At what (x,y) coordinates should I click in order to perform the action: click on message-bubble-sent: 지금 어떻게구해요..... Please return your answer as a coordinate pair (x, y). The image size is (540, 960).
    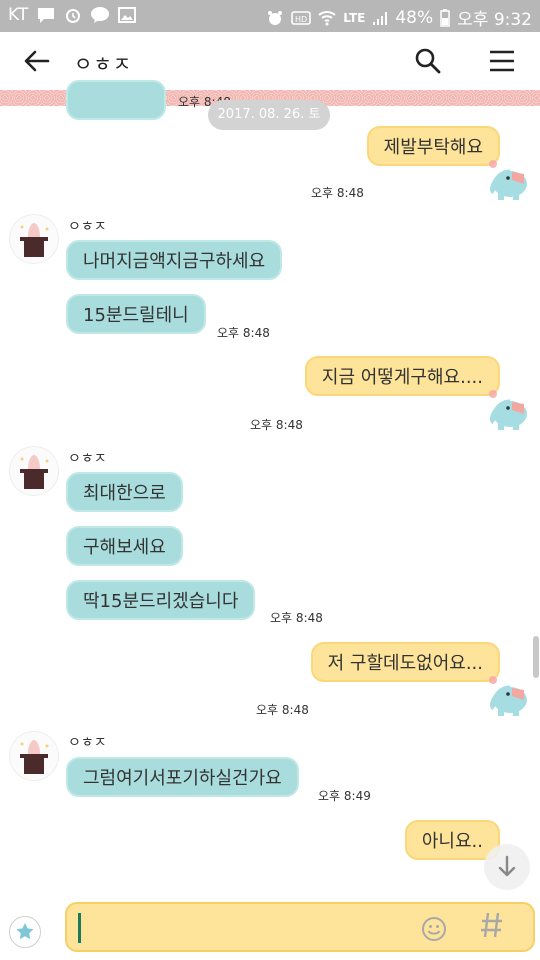
    Looking at the image, I should click on (402, 376).